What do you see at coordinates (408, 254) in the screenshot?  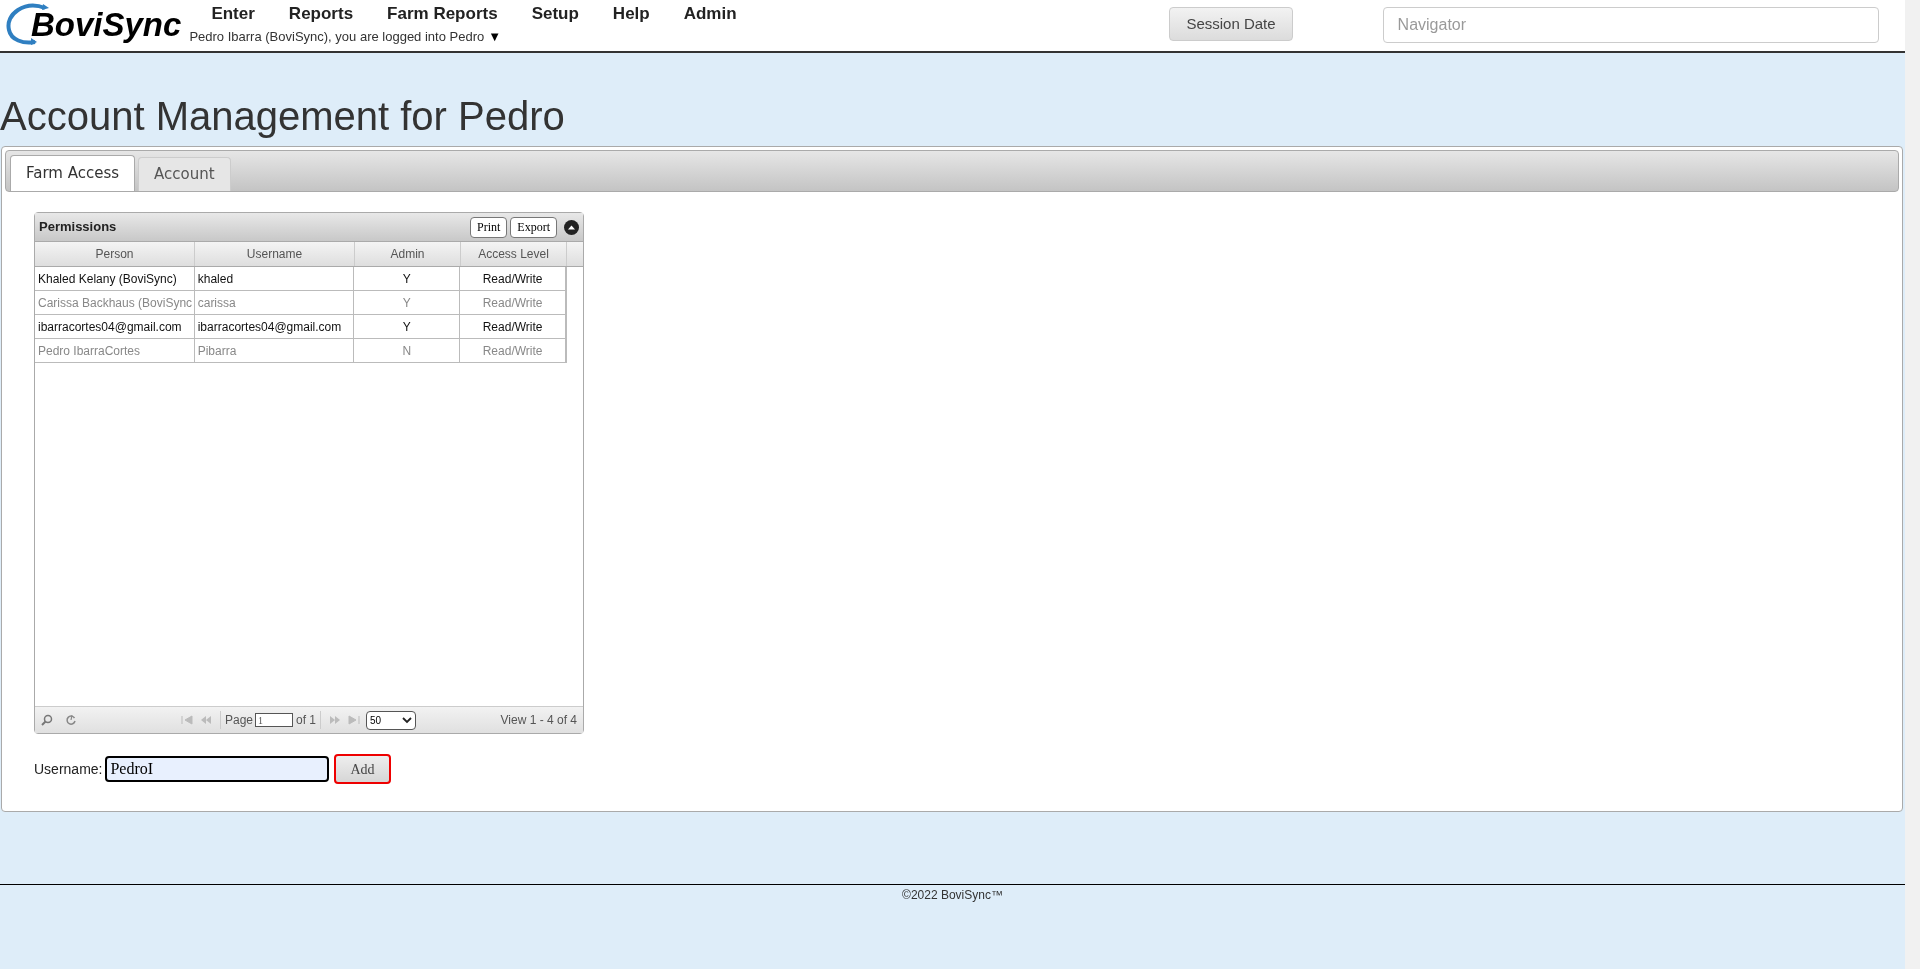 I see `column-header: Admin` at bounding box center [408, 254].